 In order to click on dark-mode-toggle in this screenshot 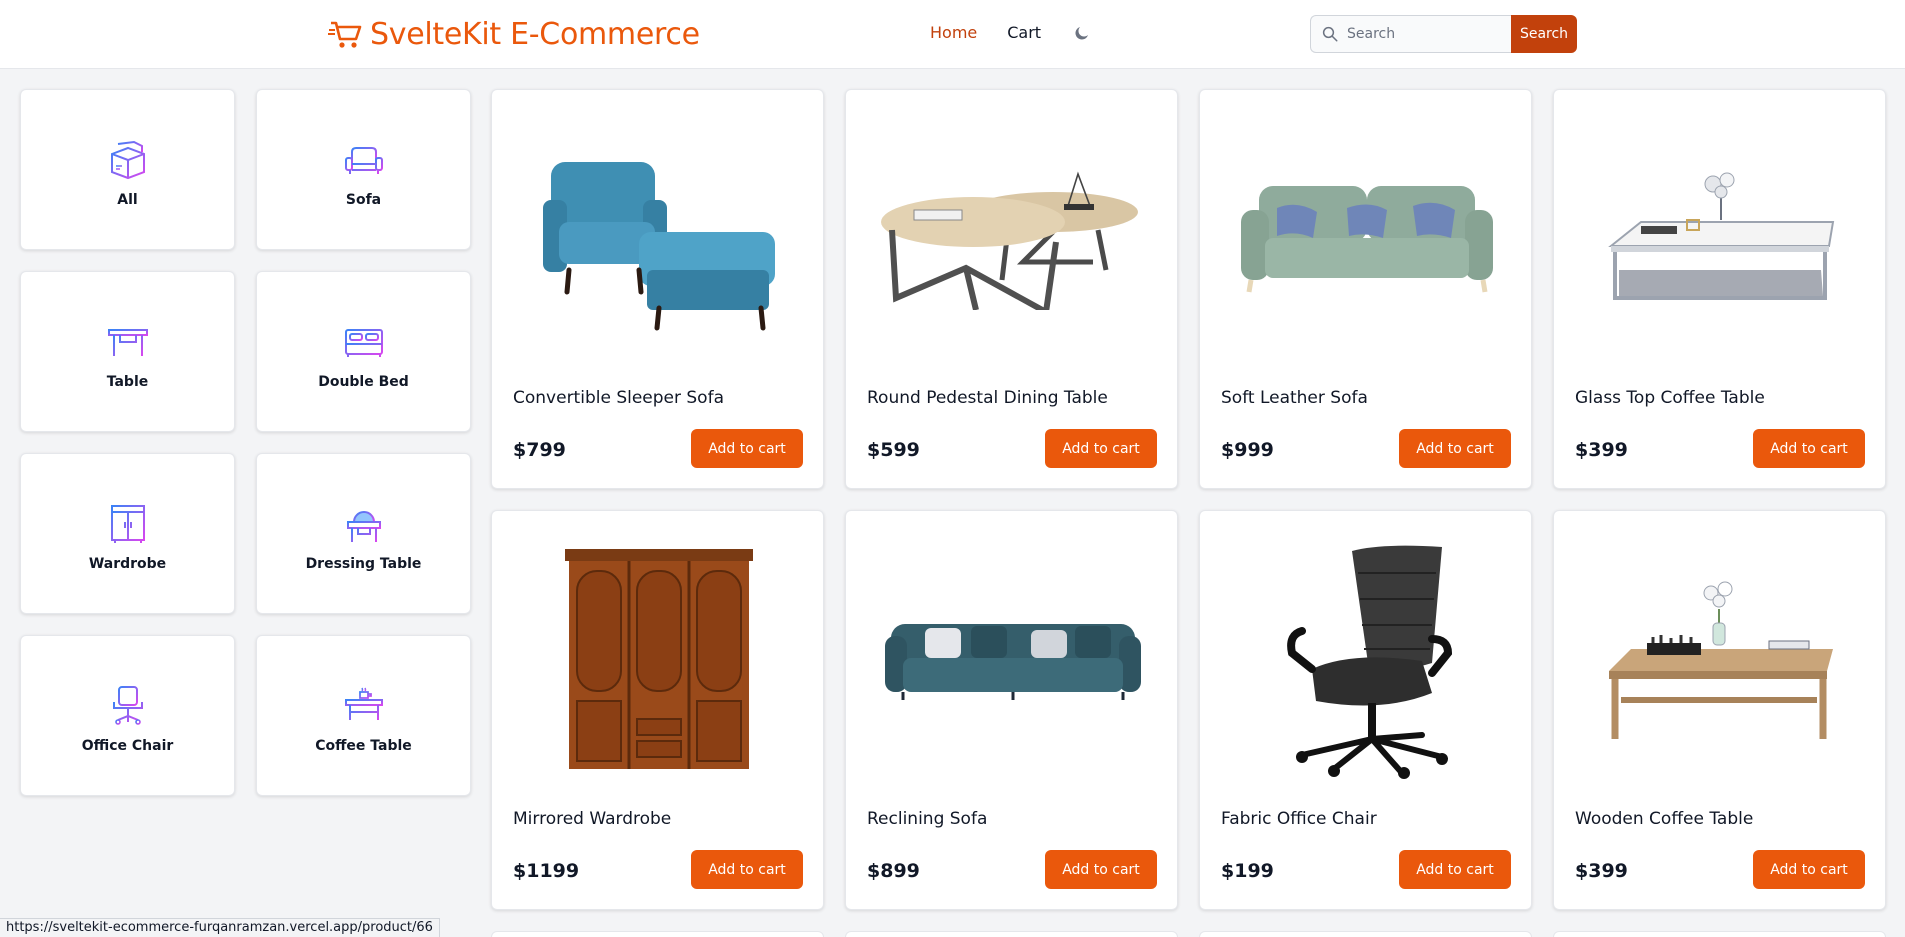, I will do `click(1082, 33)`.